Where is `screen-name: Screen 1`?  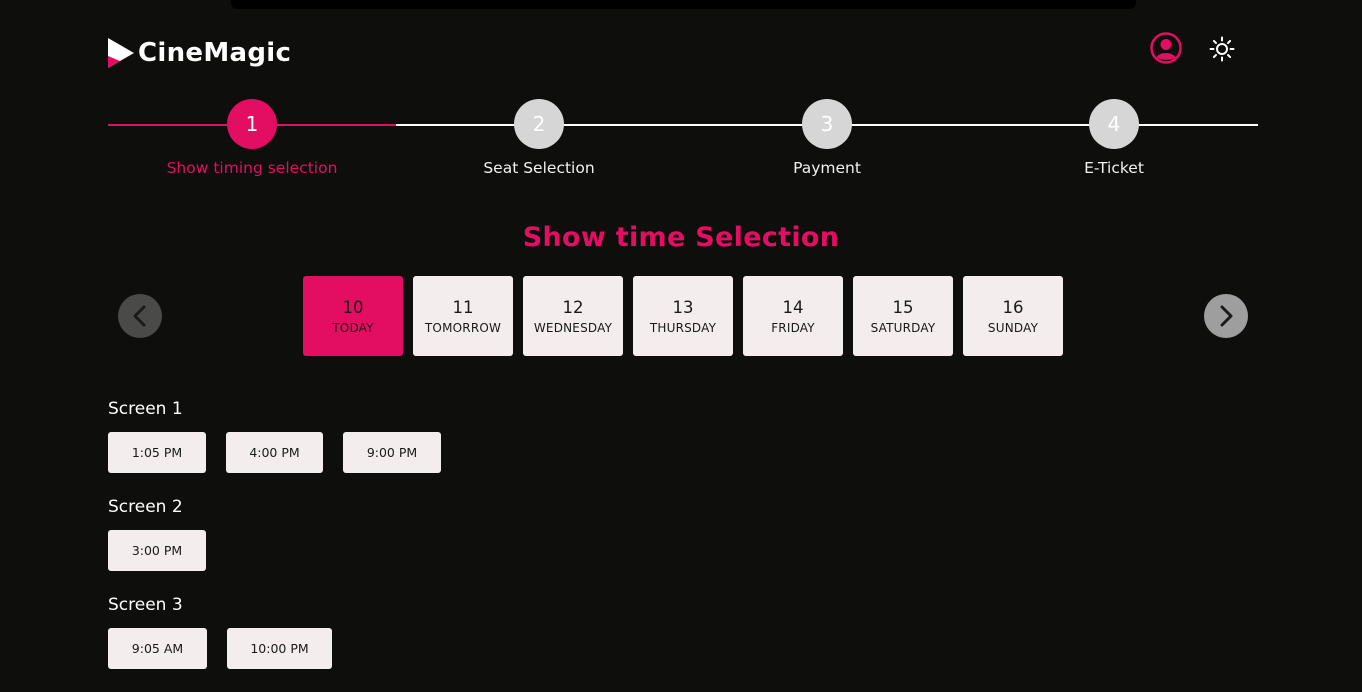
screen-name: Screen 1 is located at coordinates (145, 409).